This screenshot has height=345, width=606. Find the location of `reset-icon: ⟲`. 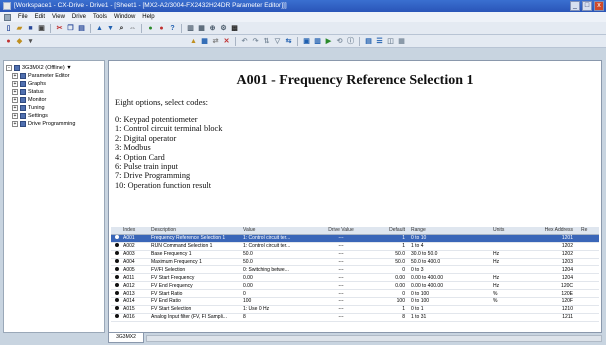

reset-icon: ⟲ is located at coordinates (339, 41).